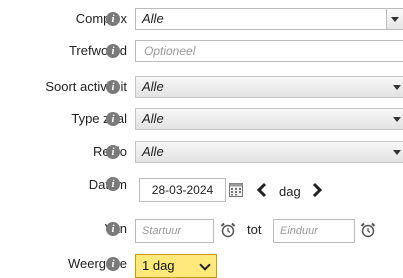 The image size is (403, 278). I want to click on einduur-placeholder: Einduur, so click(299, 231).